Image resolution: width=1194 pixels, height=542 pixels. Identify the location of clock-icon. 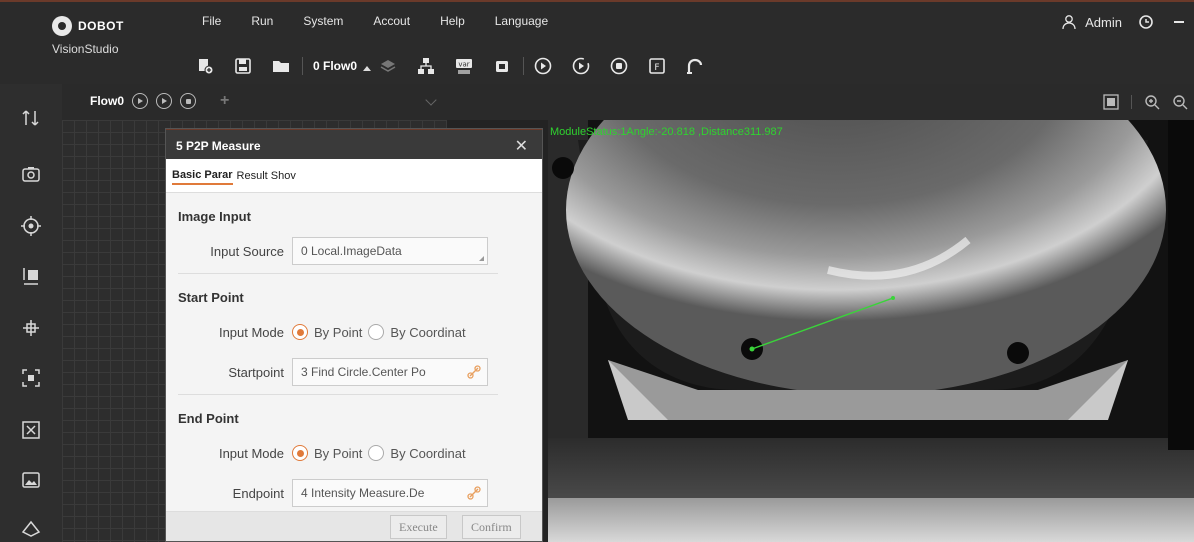
(1146, 22).